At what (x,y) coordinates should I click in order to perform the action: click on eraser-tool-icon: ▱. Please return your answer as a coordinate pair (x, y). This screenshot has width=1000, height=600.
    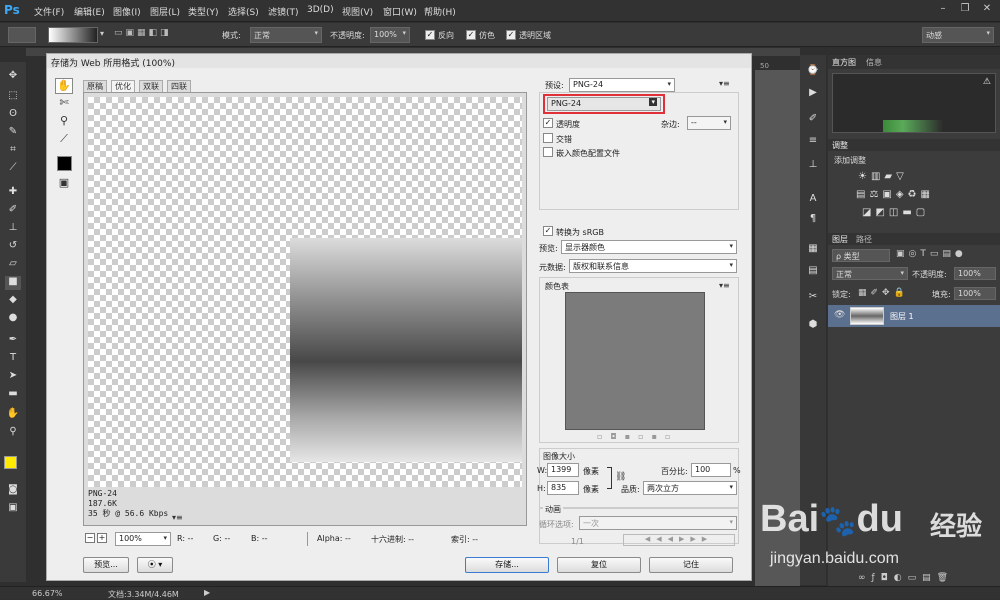
    Looking at the image, I should click on (13, 265).